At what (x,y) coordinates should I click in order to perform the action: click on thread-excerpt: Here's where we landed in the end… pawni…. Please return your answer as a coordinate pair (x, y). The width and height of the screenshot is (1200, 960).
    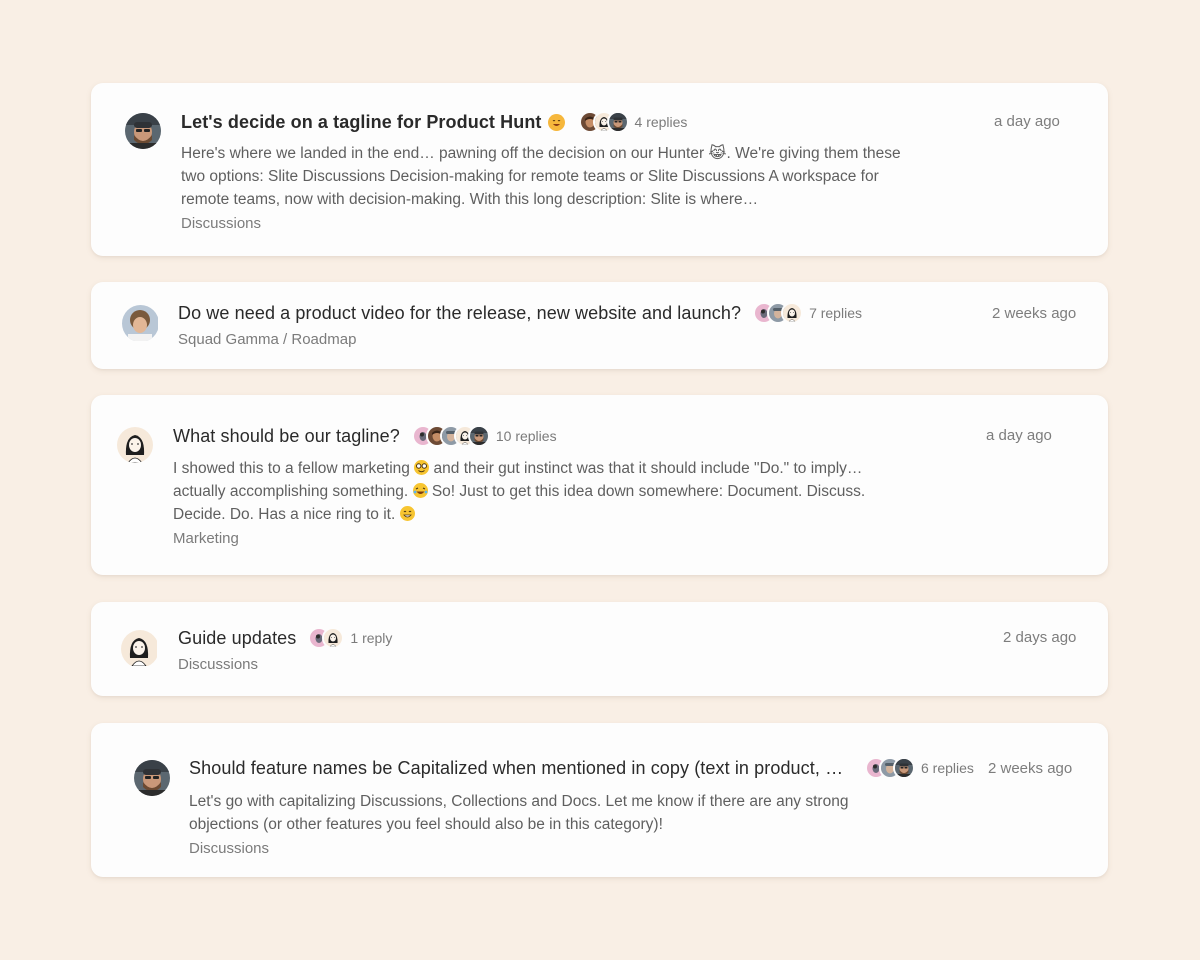
    Looking at the image, I should click on (541, 176).